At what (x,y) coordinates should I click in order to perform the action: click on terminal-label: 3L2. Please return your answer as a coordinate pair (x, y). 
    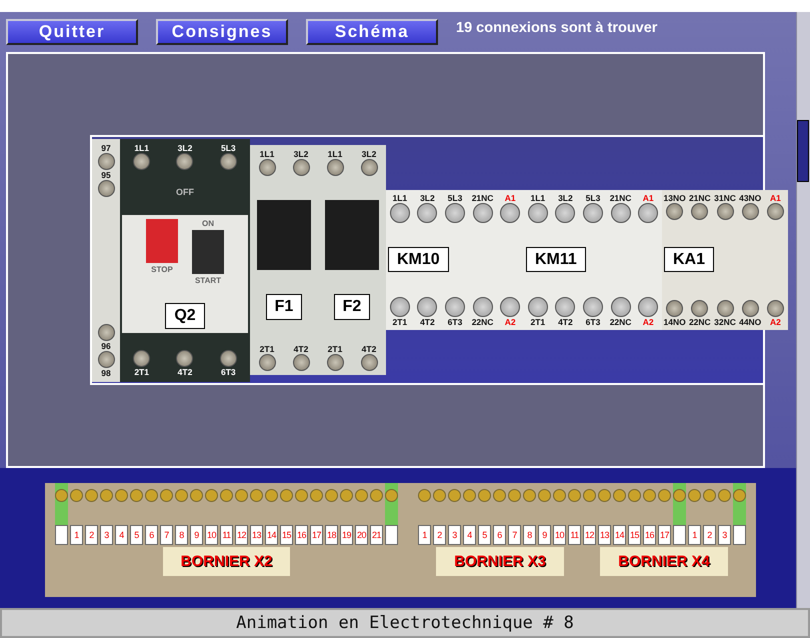
    Looking at the image, I should click on (185, 147).